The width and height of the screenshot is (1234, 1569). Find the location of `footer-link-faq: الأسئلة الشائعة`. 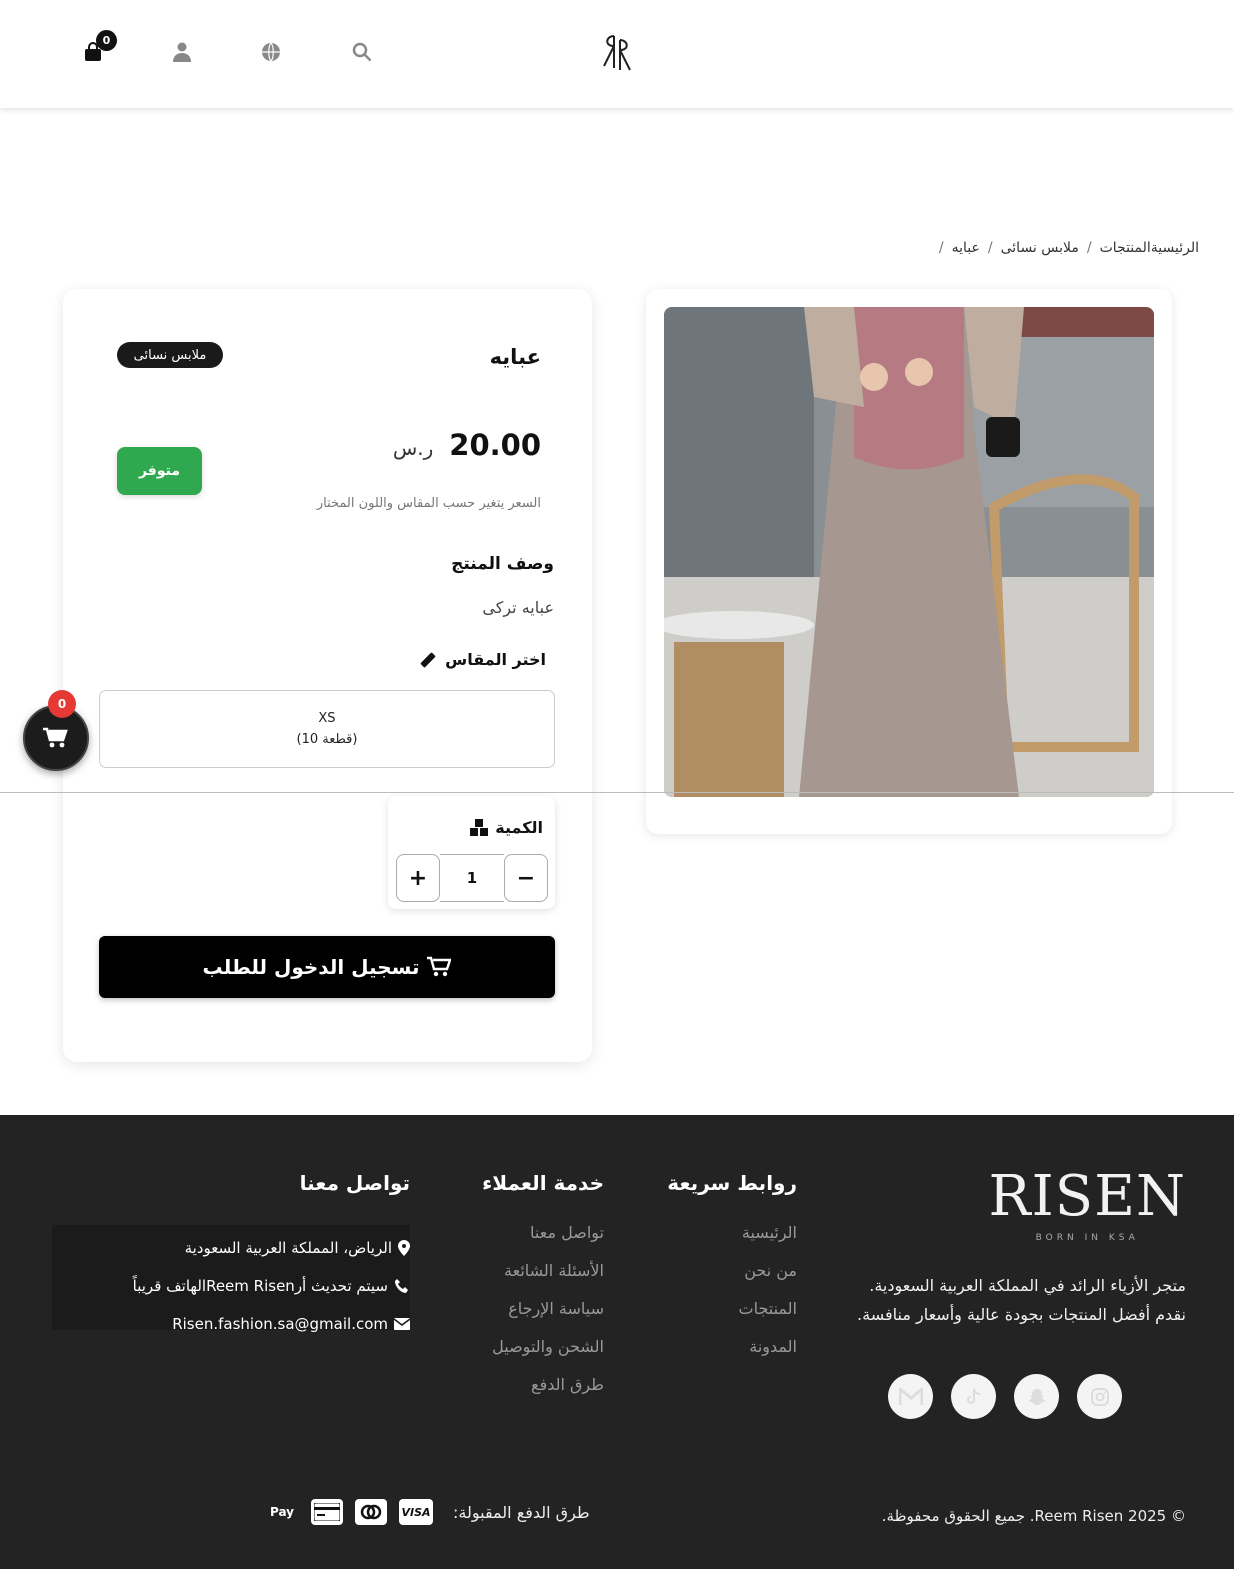

footer-link-faq: الأسئلة الشائعة is located at coordinates (543, 1280).